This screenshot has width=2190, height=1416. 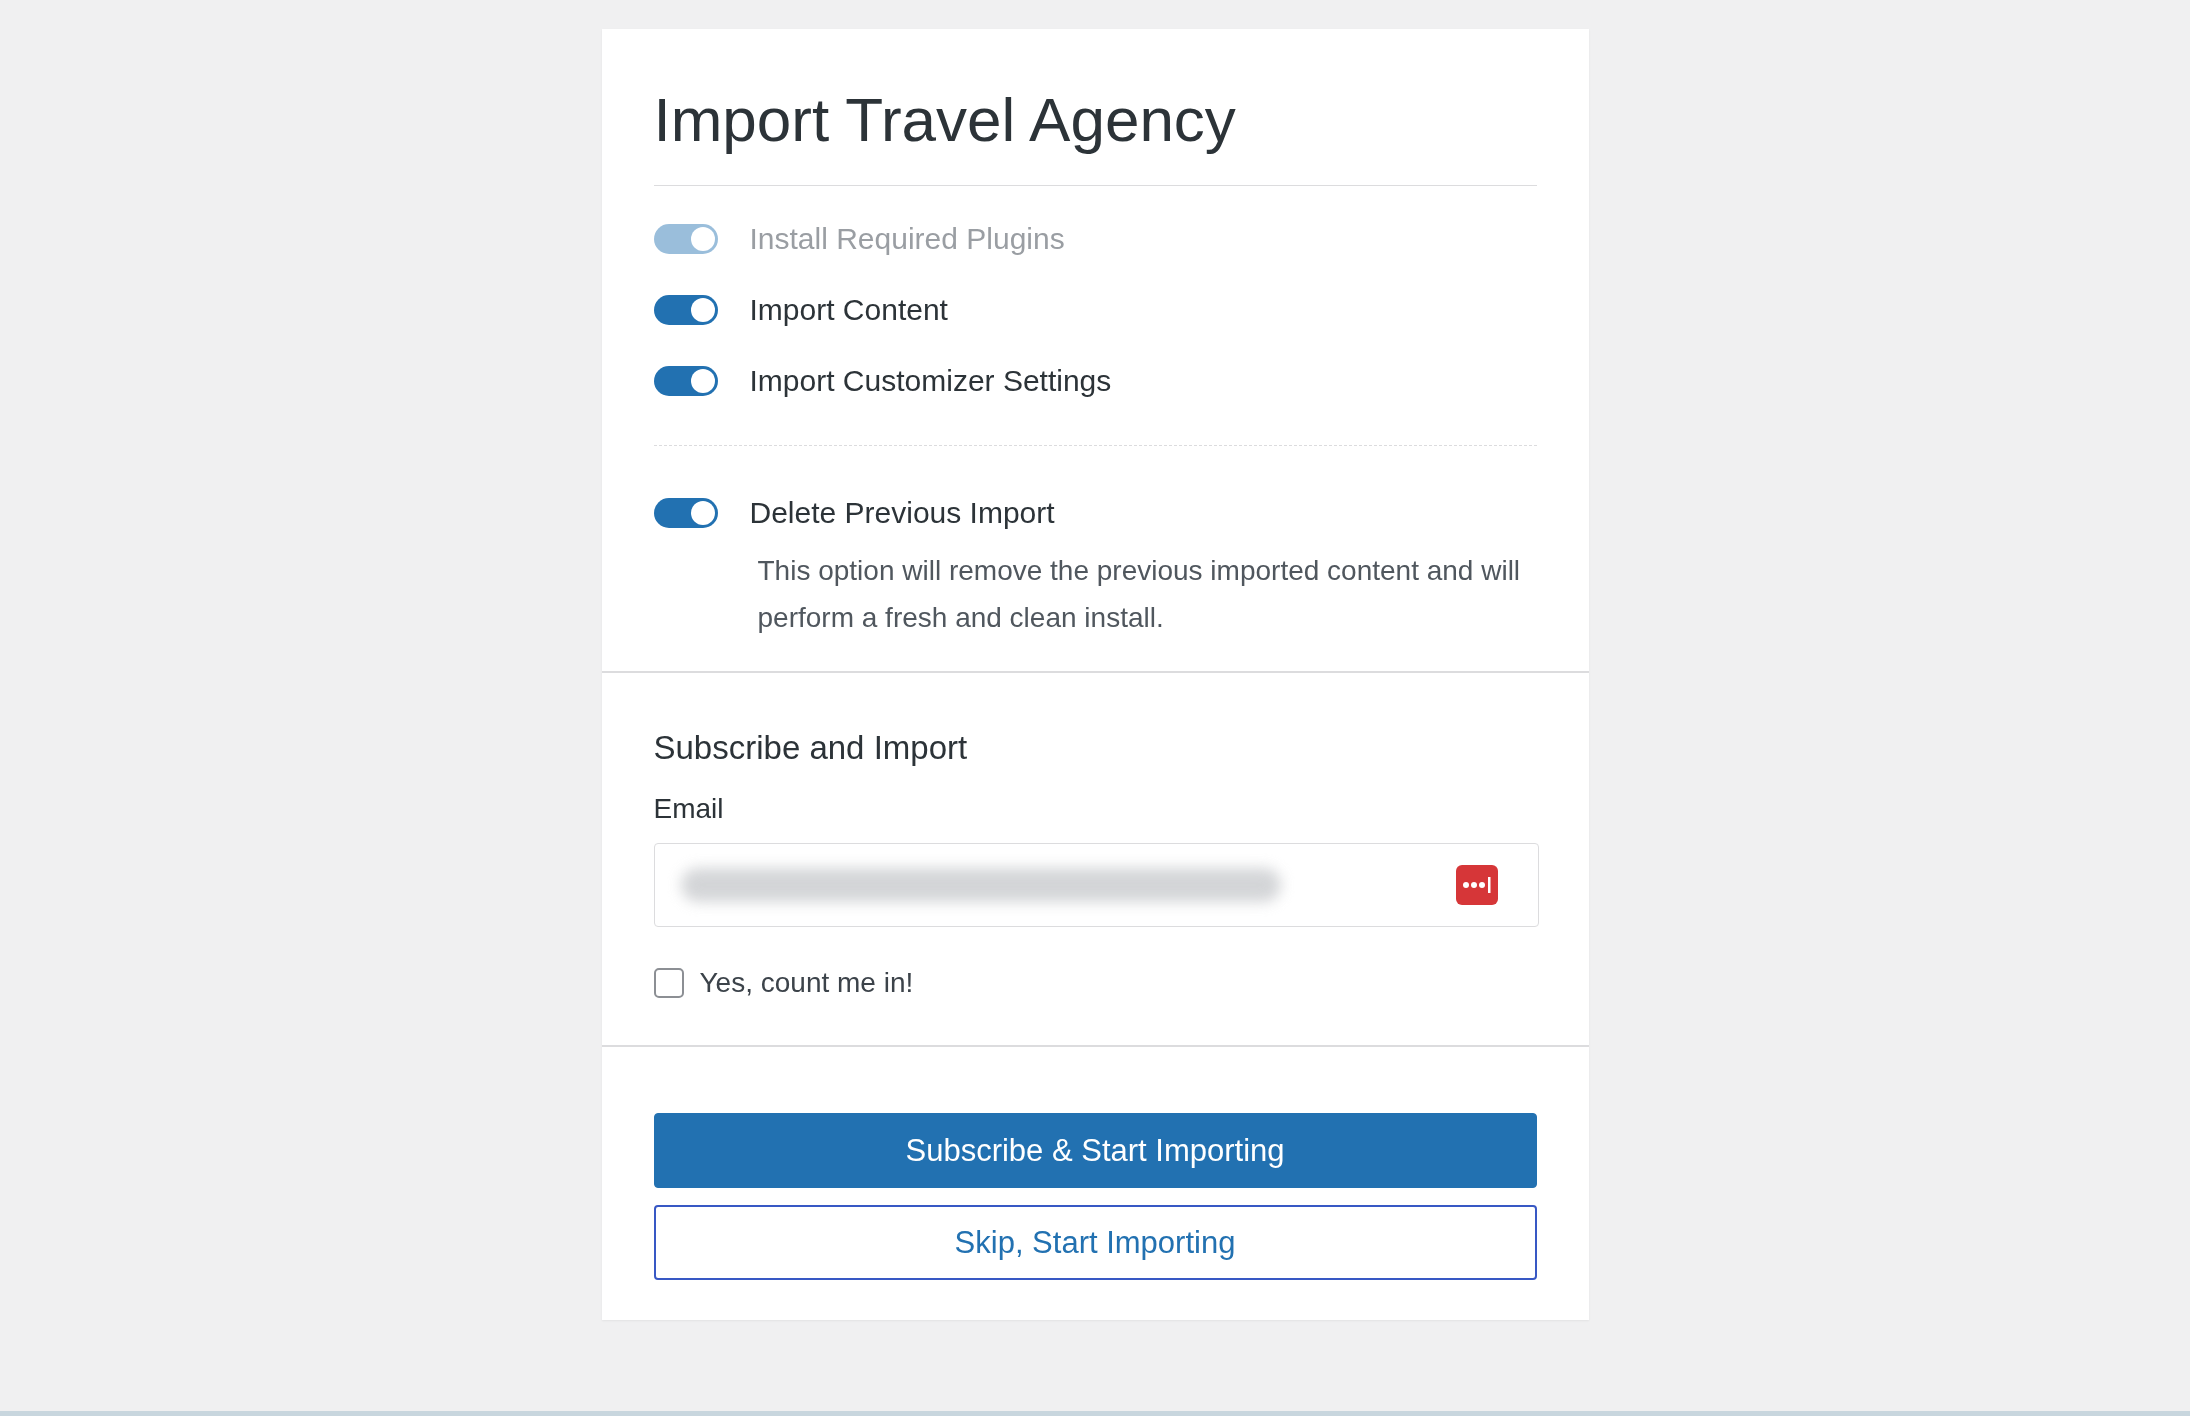 What do you see at coordinates (811, 748) in the screenshot?
I see `section-heading: Subscribe and Import` at bounding box center [811, 748].